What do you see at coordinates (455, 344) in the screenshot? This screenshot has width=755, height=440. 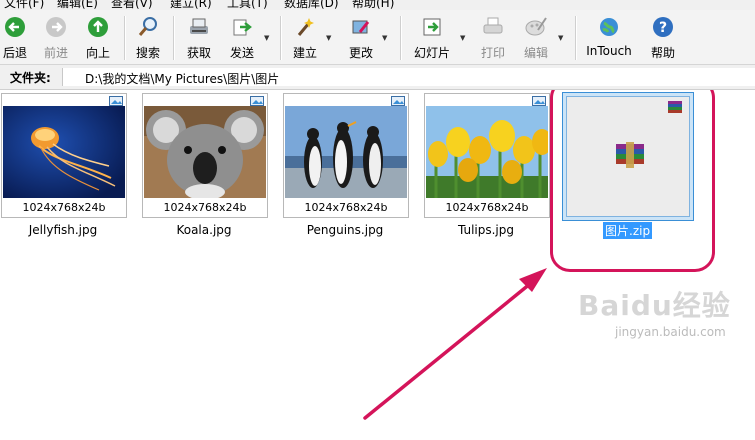 I see `annotation-arrow-icon` at bounding box center [455, 344].